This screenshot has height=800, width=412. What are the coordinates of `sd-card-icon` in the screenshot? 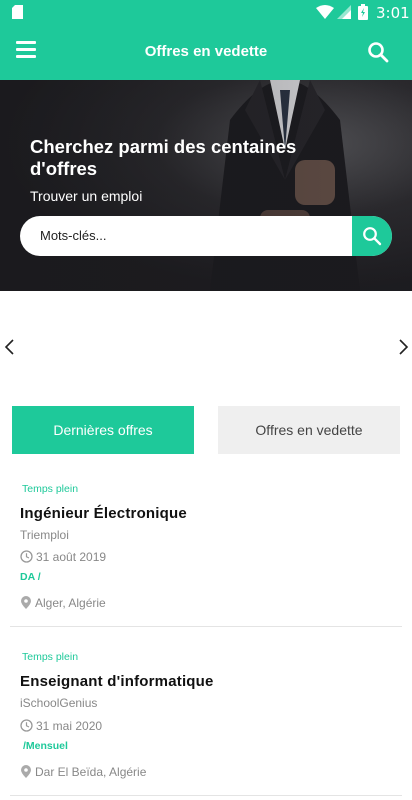 It's located at (17, 12).